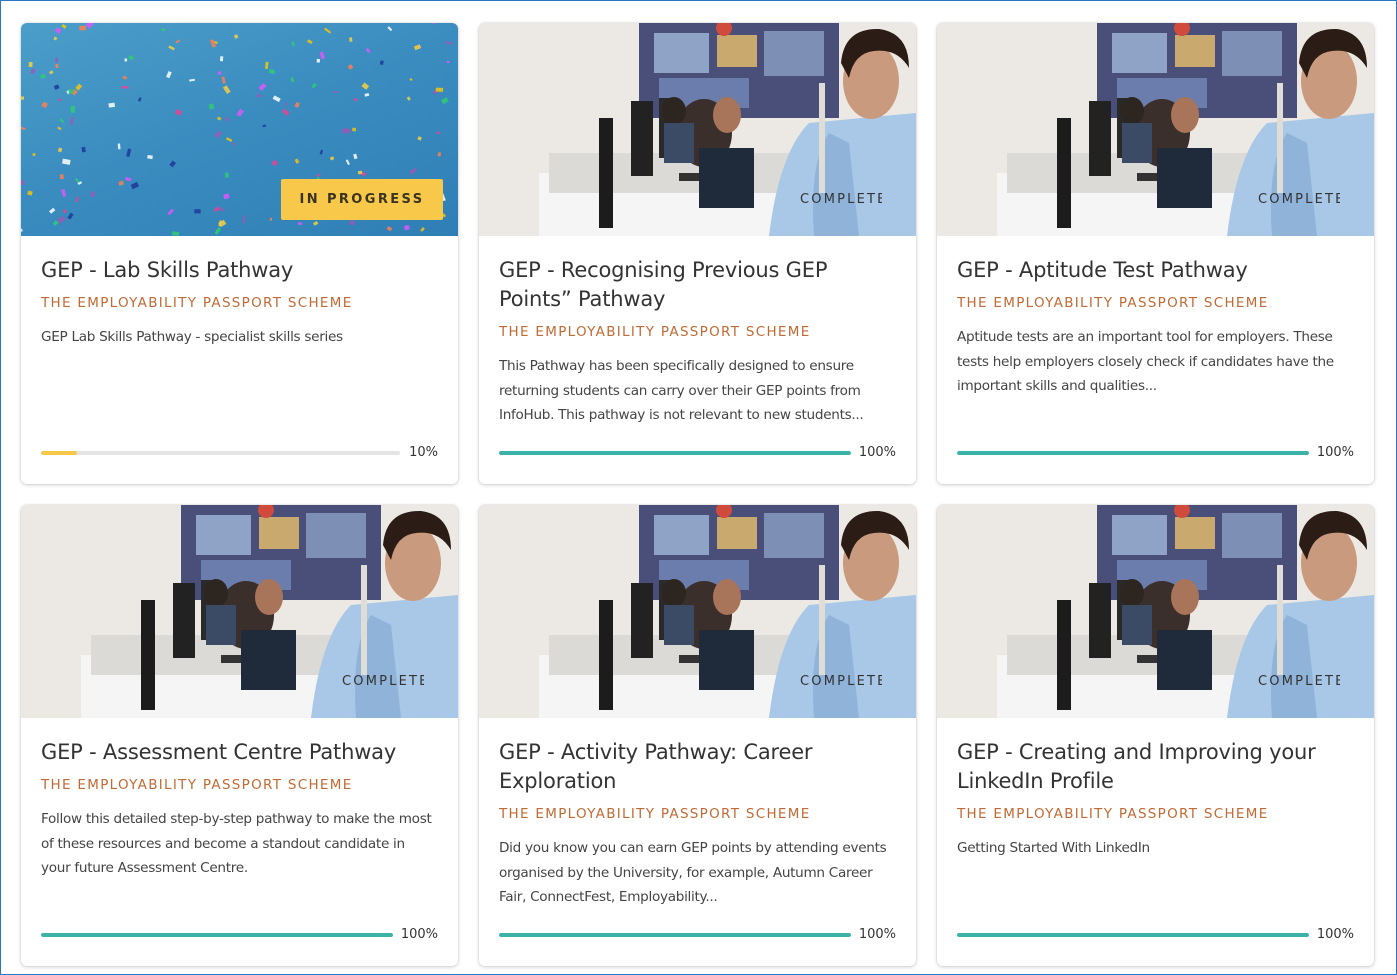  What do you see at coordinates (362, 199) in the screenshot?
I see `status-badge: IN PROGRESS` at bounding box center [362, 199].